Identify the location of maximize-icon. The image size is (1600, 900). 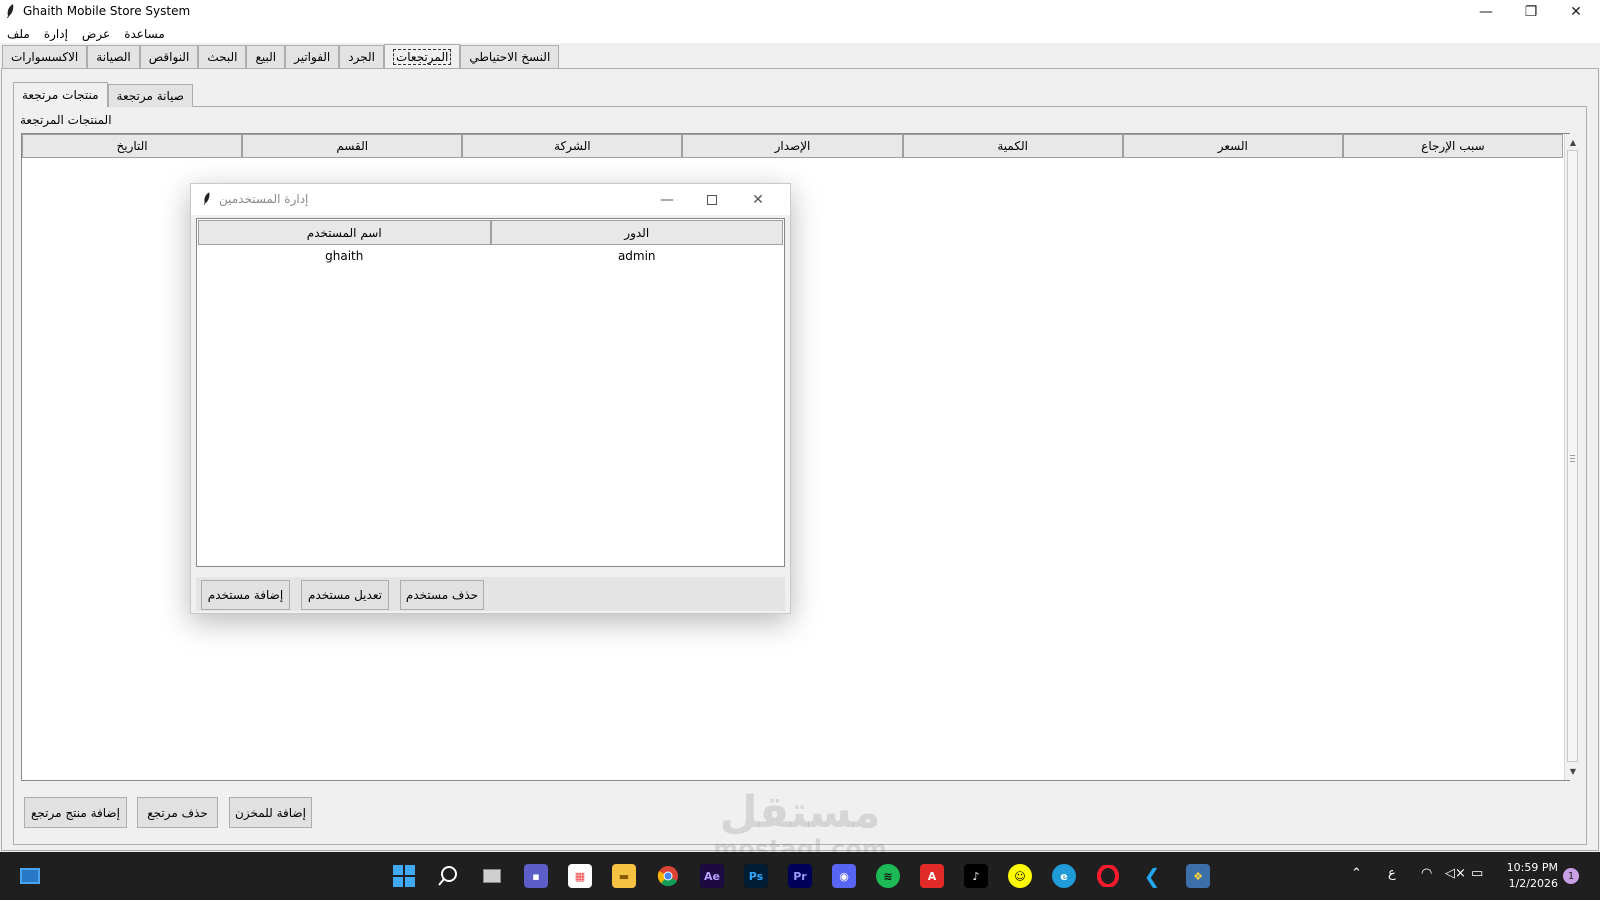
(712, 199).